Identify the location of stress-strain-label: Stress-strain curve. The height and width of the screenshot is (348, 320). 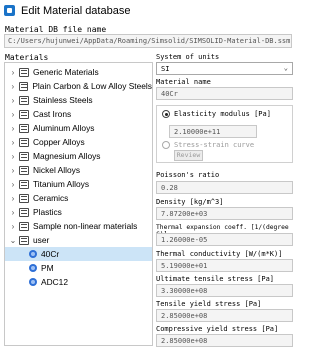
(214, 145).